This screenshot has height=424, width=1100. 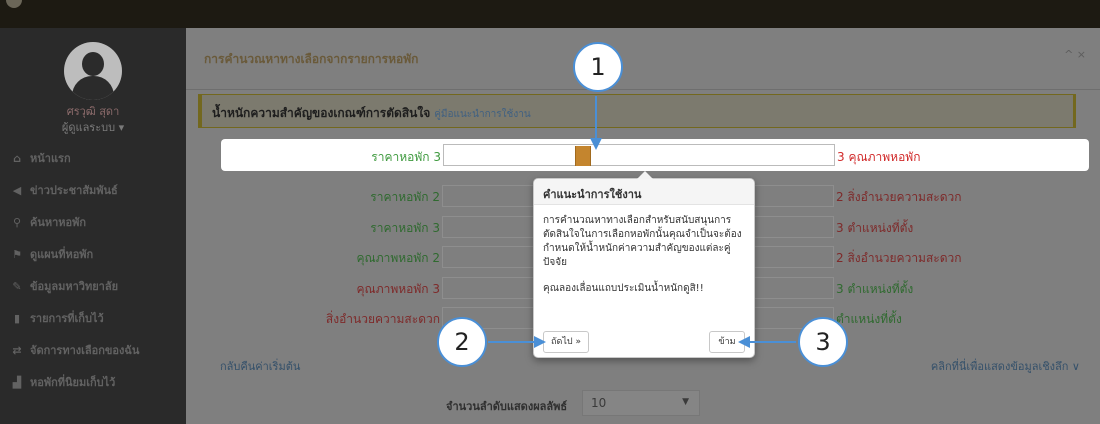 I want to click on callout-1: 1, so click(x=598, y=67).